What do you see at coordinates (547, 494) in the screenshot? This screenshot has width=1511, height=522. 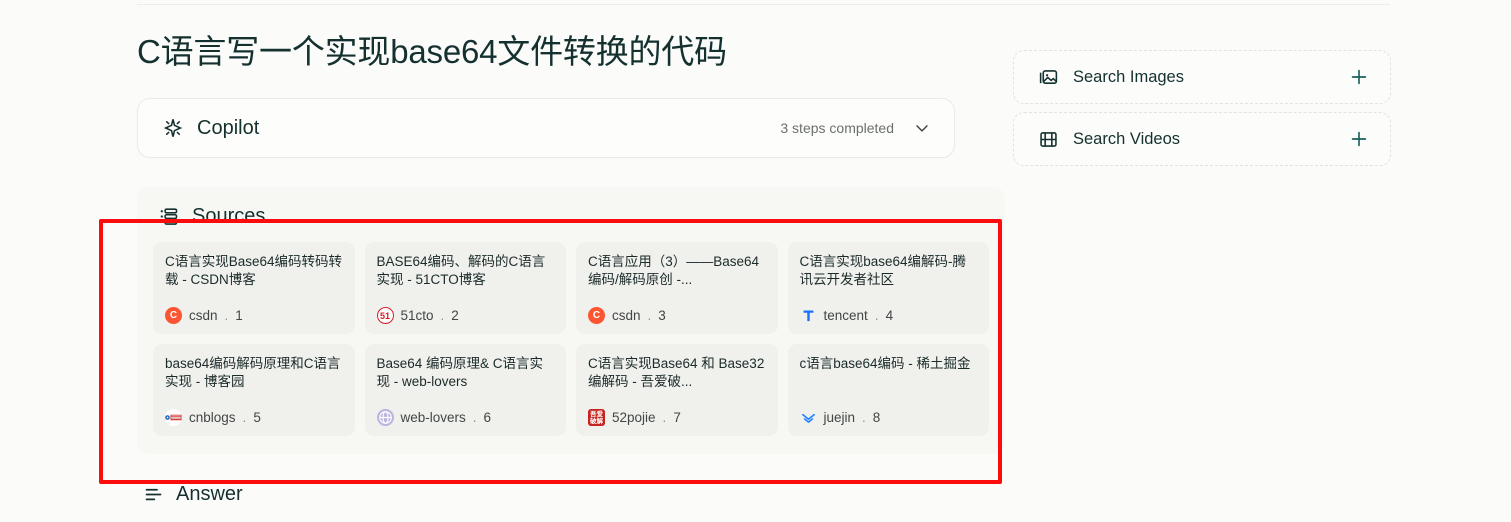 I see `answer-header: Answer` at bounding box center [547, 494].